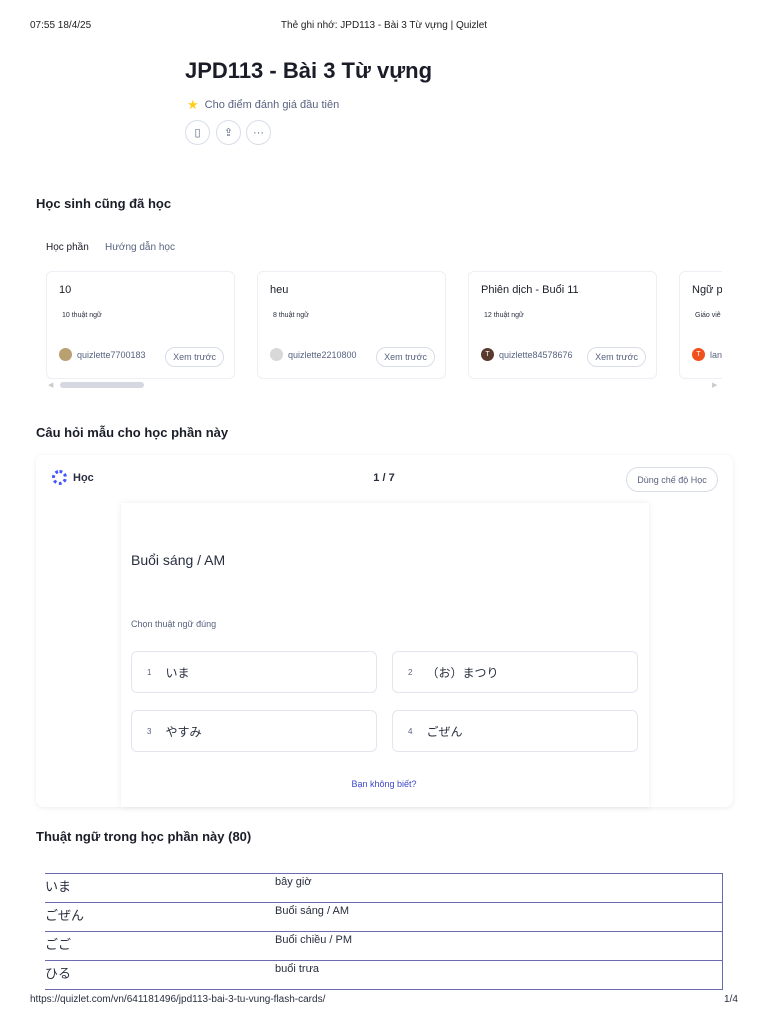  What do you see at coordinates (731, 999) in the screenshot?
I see `print-page-number: 1/4` at bounding box center [731, 999].